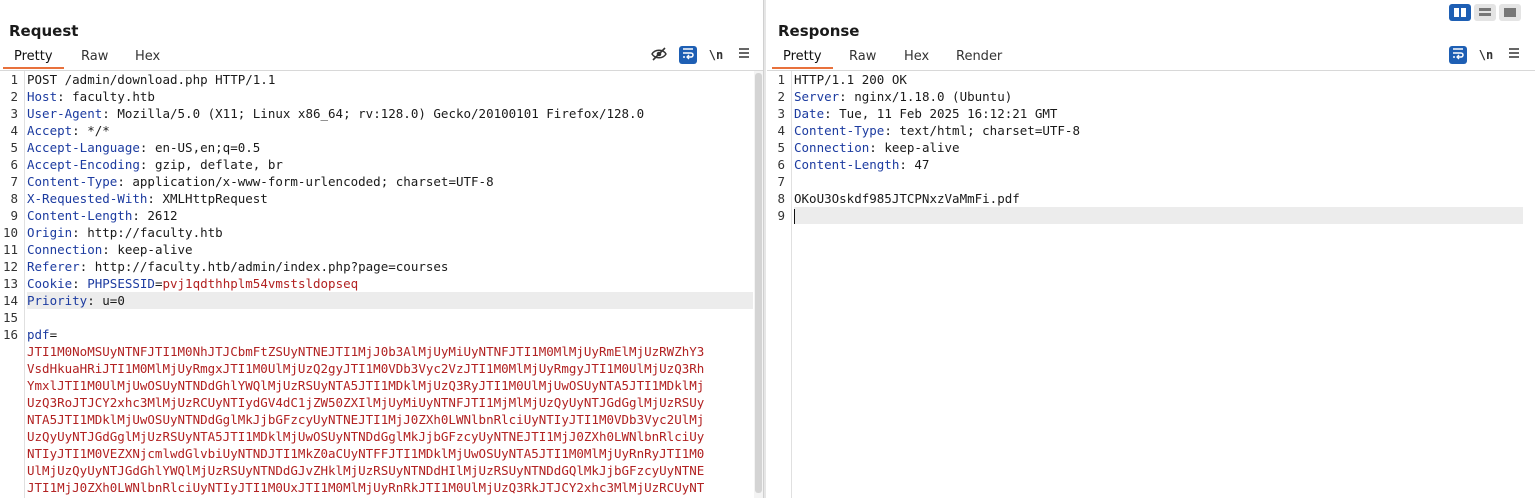  I want to click on request-title: Request, so click(44, 31).